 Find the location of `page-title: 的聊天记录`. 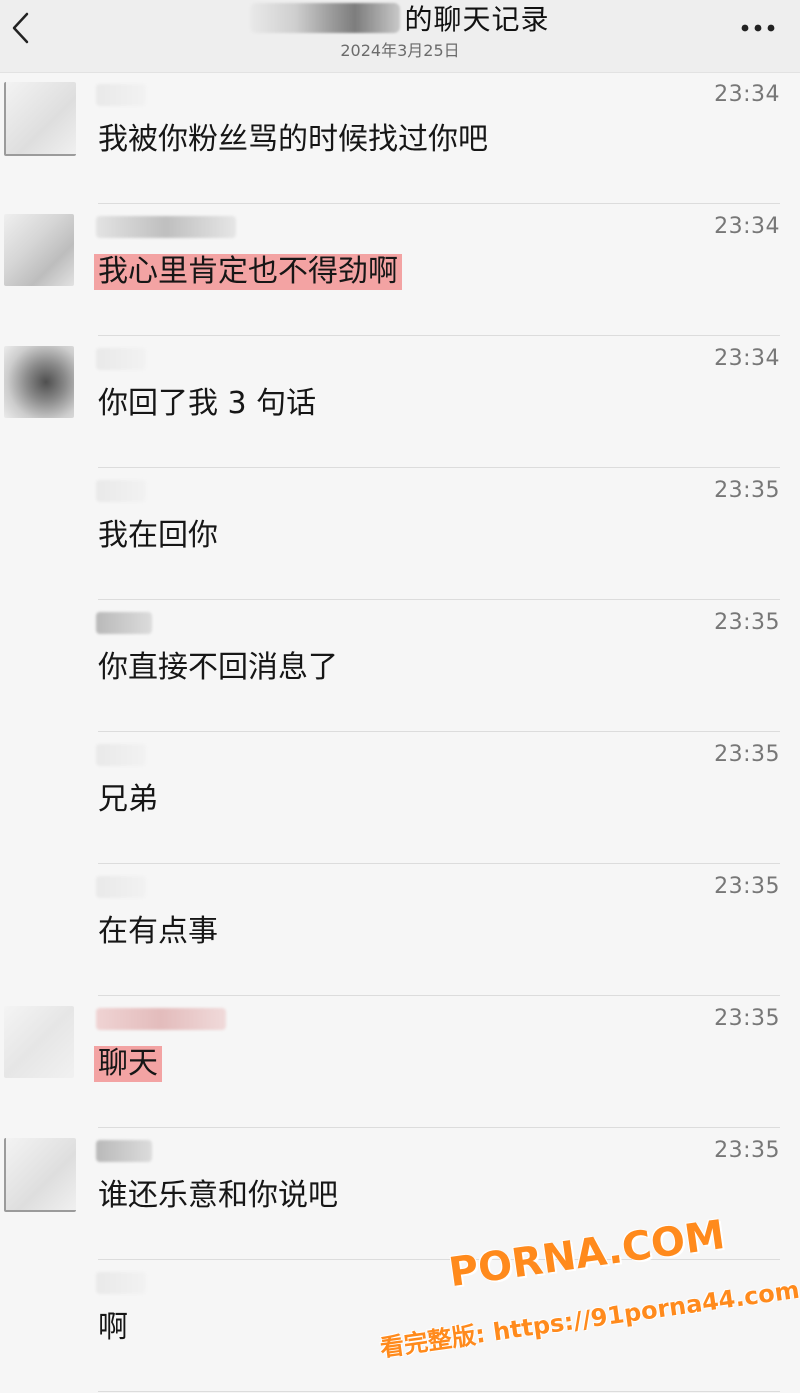

page-title: 的聊天记录 is located at coordinates (477, 19).